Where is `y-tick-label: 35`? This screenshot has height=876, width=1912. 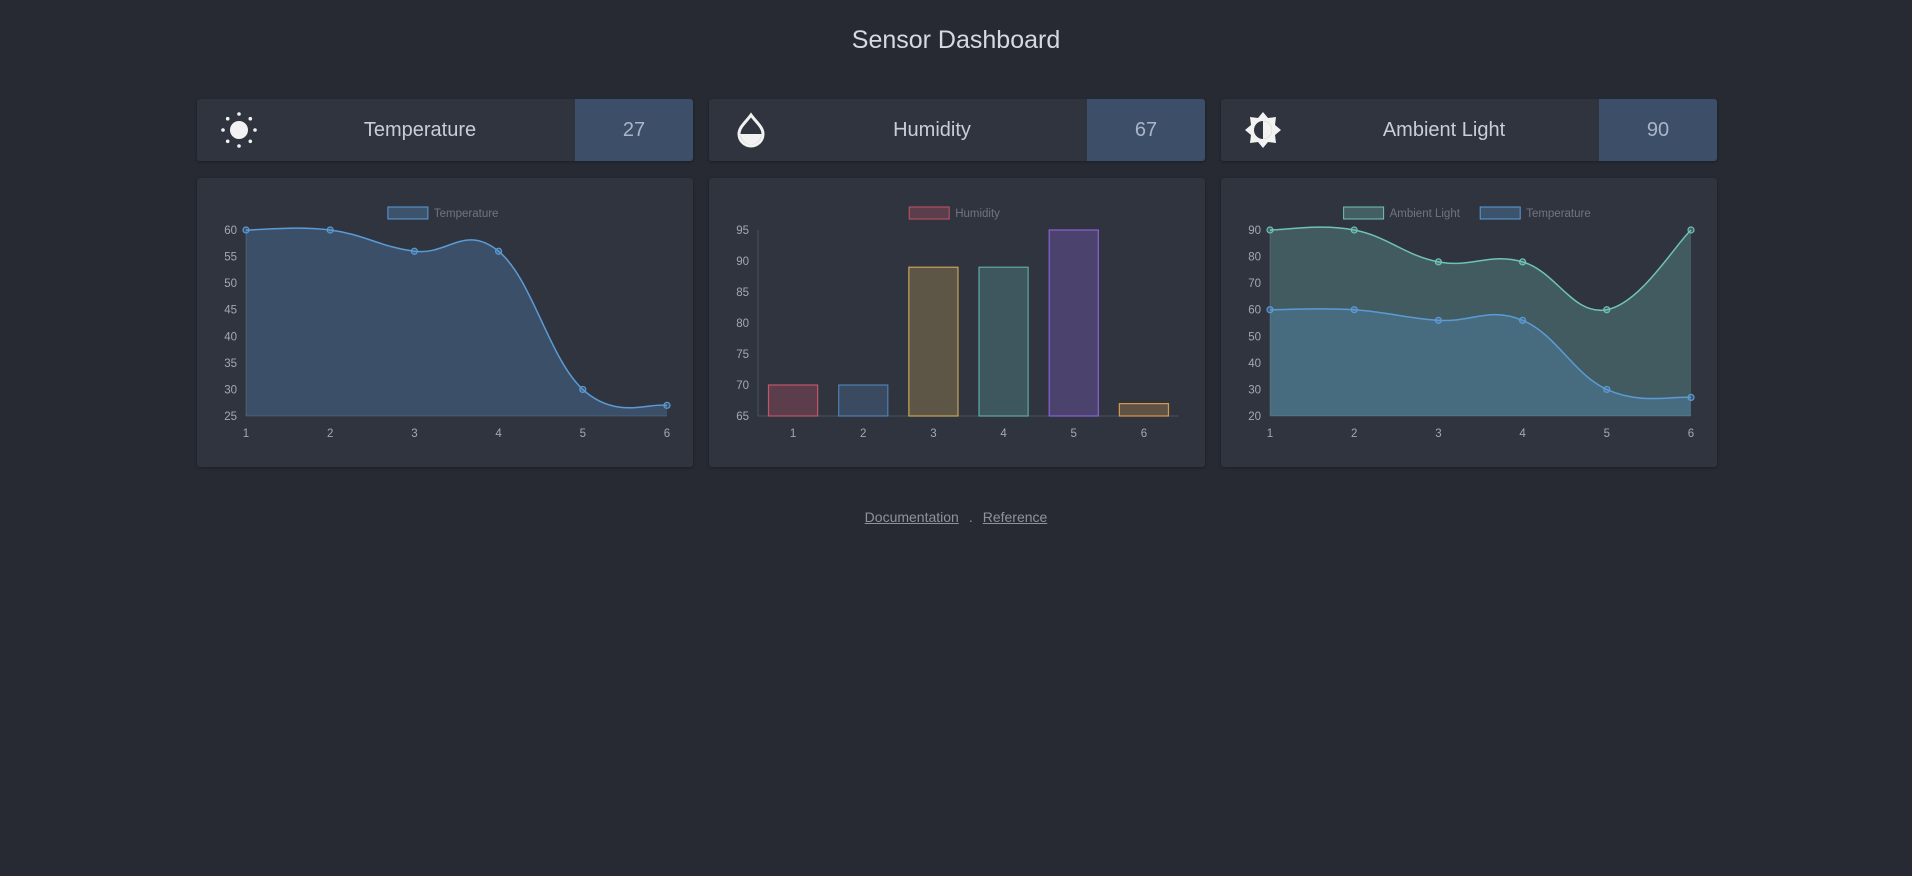
y-tick-label: 35 is located at coordinates (230, 364).